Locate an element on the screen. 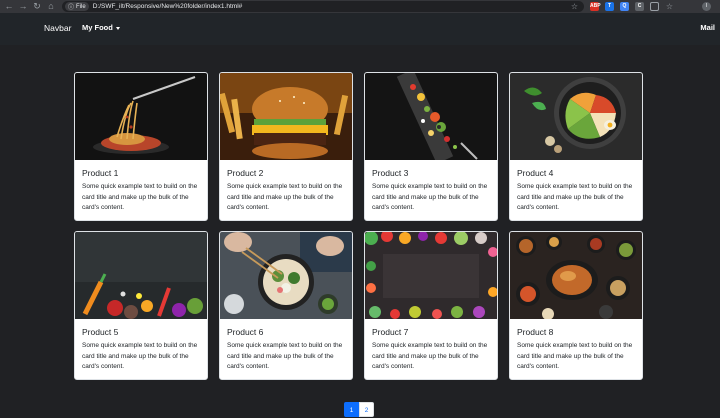 This screenshot has width=720, height=418. spaghetti-fork-image is located at coordinates (141, 116).